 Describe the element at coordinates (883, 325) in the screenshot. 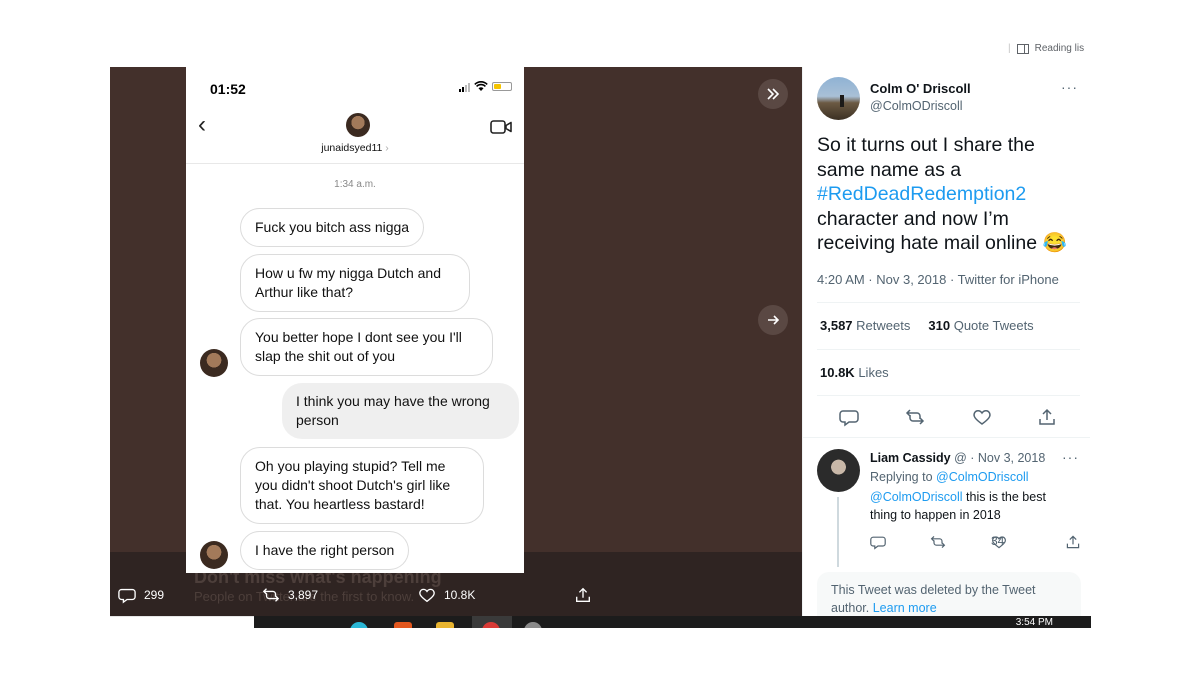

I see `retweets-label: Retweets` at that location.